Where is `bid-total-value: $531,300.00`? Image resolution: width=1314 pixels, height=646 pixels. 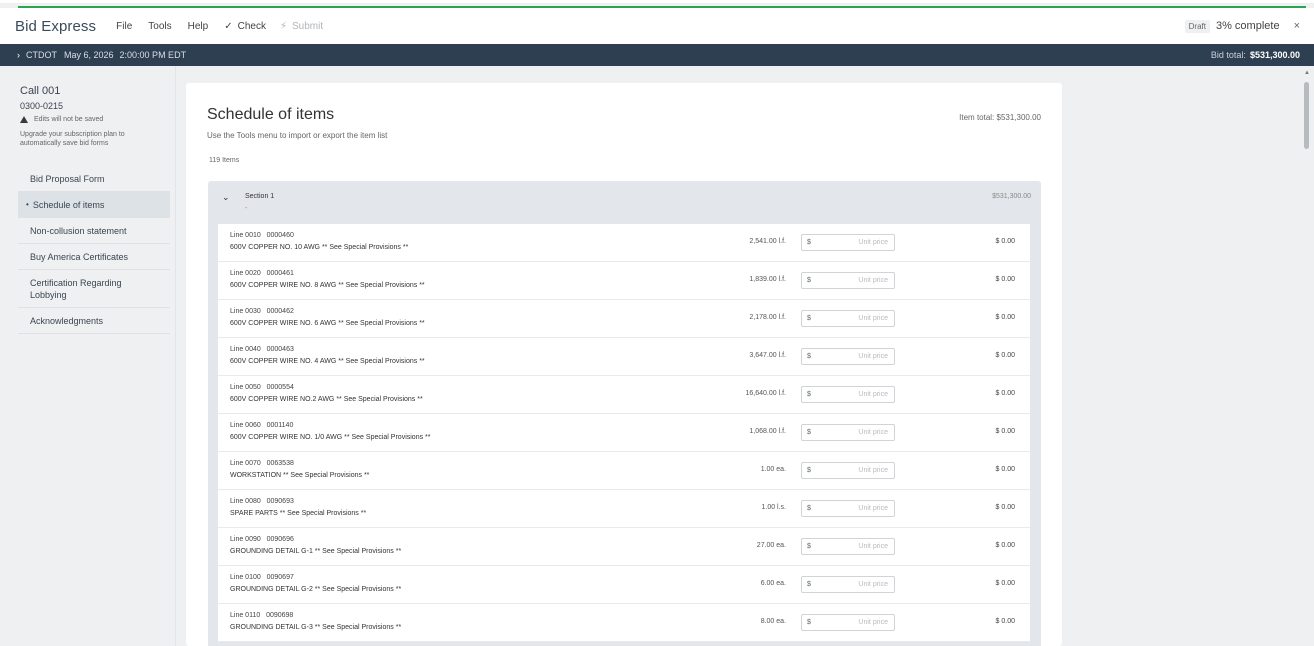 bid-total-value: $531,300.00 is located at coordinates (1274, 55).